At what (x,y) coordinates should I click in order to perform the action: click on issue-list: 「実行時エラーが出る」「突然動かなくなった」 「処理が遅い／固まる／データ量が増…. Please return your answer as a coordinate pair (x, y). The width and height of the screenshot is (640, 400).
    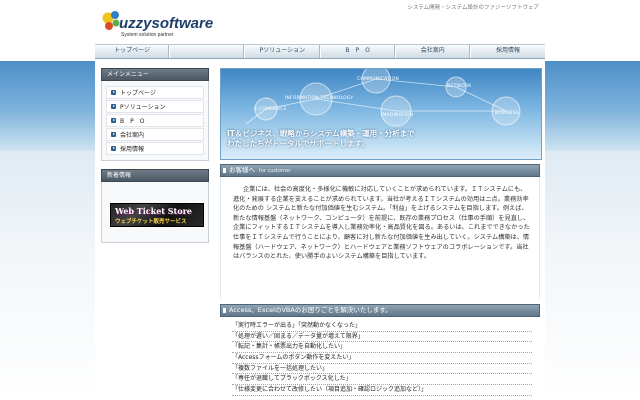
    Looking at the image, I should click on (380, 356).